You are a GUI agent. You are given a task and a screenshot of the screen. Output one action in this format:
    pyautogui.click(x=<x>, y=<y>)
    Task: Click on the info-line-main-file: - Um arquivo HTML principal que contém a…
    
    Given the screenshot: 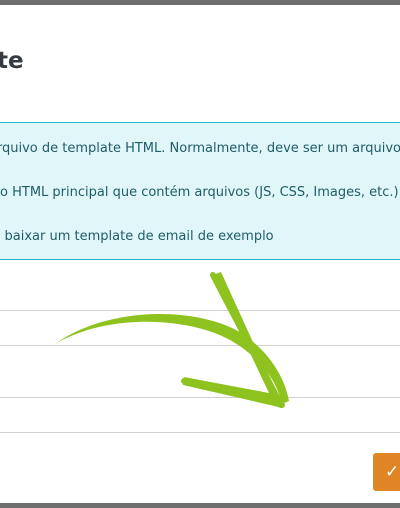 What is the action you would take?
    pyautogui.click(x=199, y=192)
    